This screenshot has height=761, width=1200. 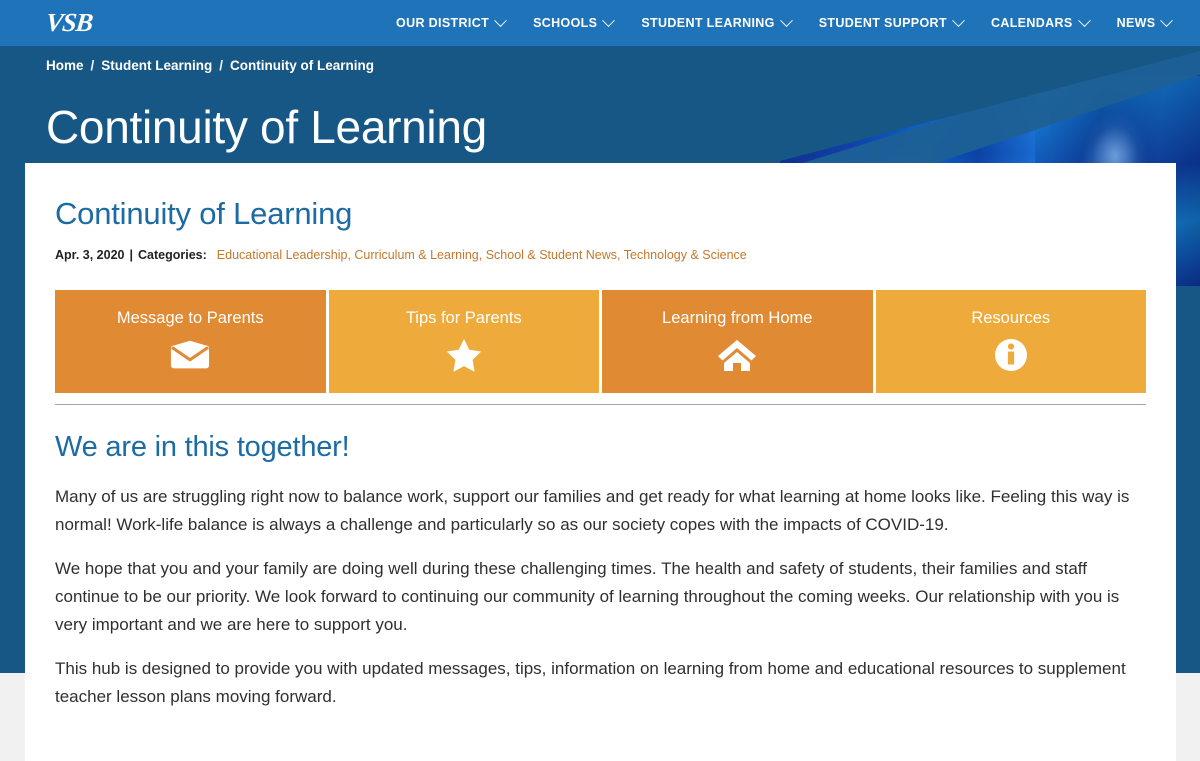 I want to click on tile-label: Tips for Parents, so click(x=463, y=318).